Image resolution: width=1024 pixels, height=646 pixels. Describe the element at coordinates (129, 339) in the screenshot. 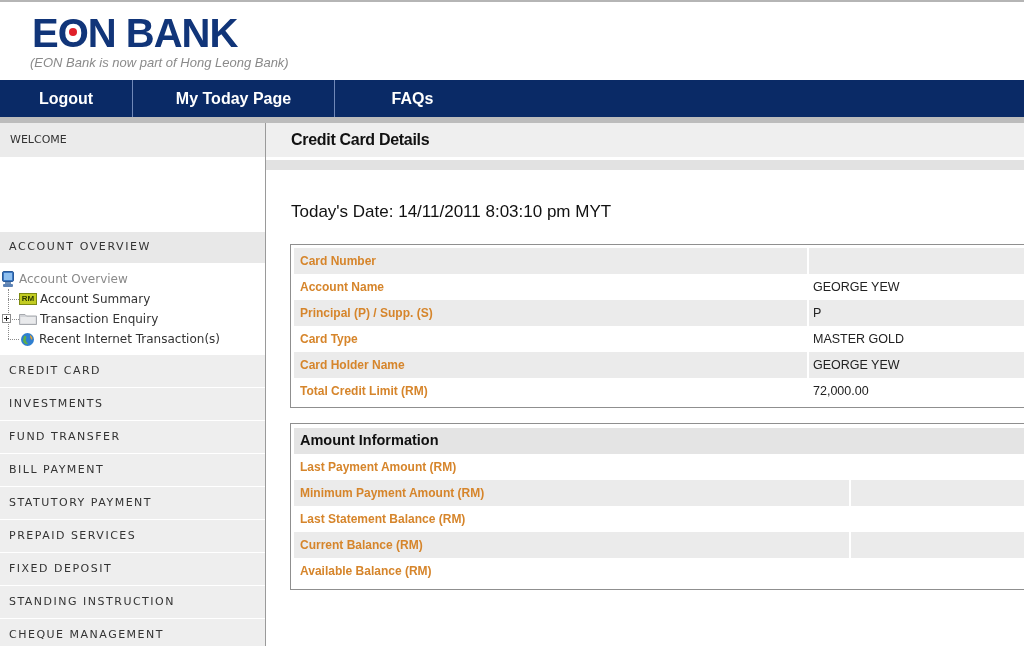

I see `tree-item: Recent Internet Transaction(s)` at that location.